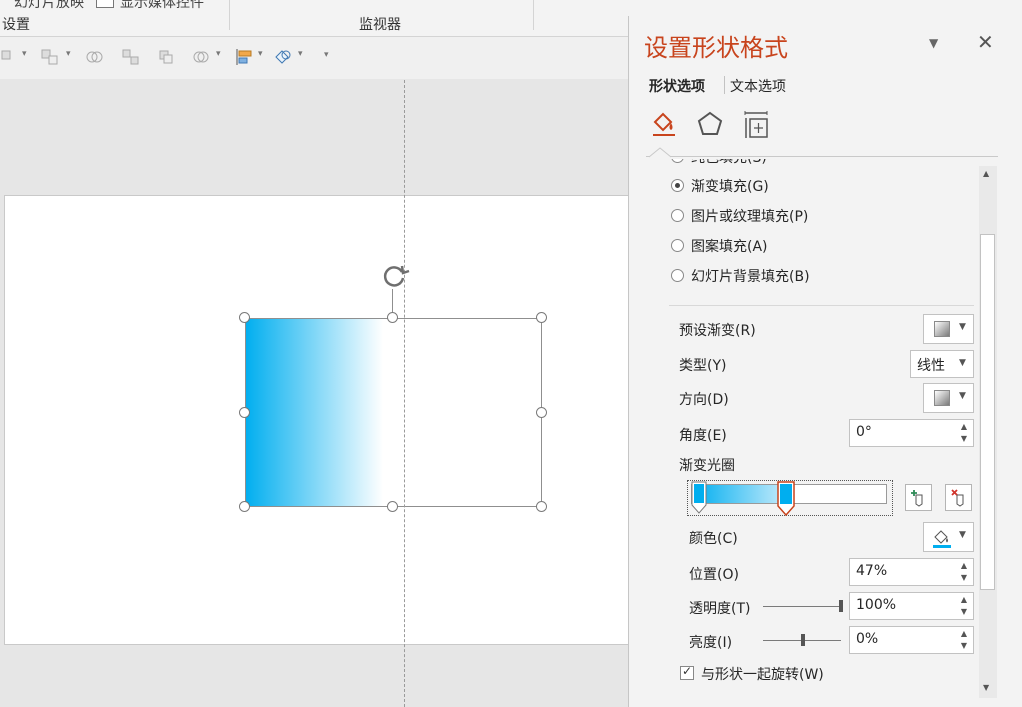  I want to click on brightness-value: 0%, so click(867, 639).